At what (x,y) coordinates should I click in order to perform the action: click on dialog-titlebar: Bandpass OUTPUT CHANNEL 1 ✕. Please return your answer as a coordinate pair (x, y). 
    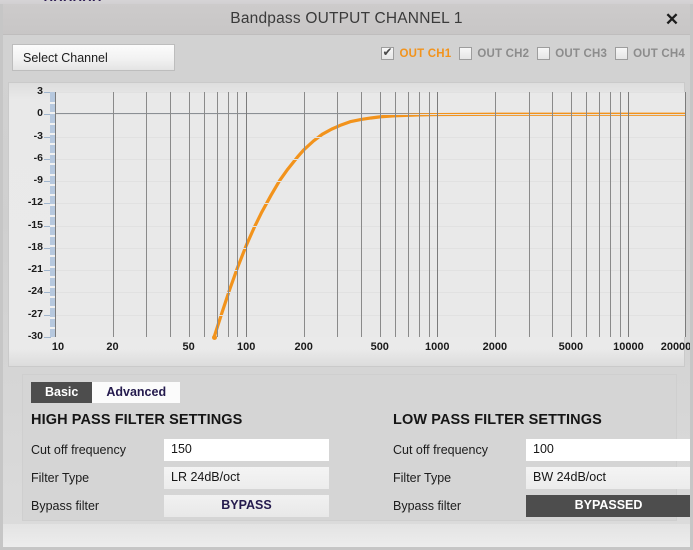
    Looking at the image, I should click on (346, 19).